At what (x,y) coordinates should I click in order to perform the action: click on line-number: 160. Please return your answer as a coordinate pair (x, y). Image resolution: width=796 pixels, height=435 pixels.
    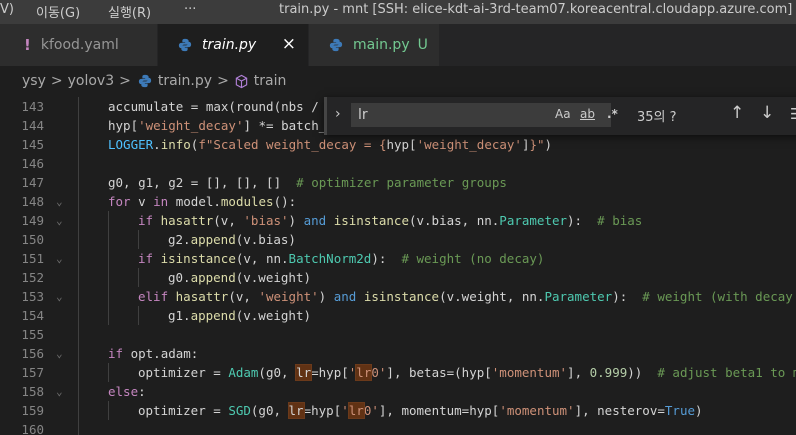
    Looking at the image, I should click on (32, 428).